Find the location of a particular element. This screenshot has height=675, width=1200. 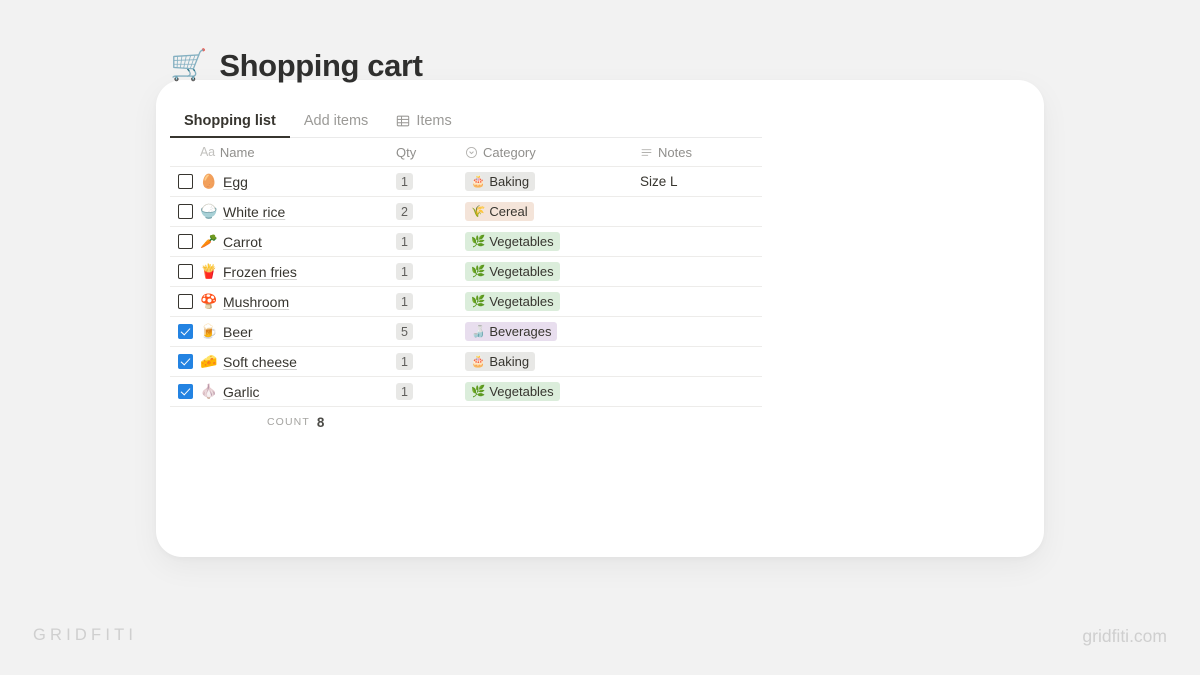

category-emoji-icon: 🍶 is located at coordinates (478, 330).